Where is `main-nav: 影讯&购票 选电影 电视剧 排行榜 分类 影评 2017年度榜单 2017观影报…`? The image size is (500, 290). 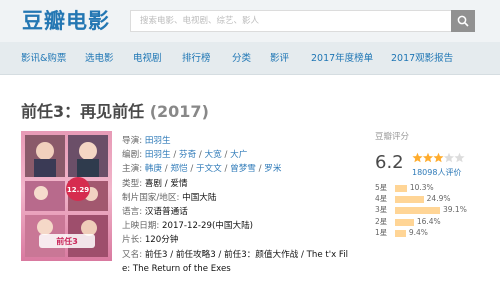 main-nav: 影讯&购票 选电影 电视剧 排行榜 分类 影评 2017年度榜单 2017观影报… is located at coordinates (250, 58).